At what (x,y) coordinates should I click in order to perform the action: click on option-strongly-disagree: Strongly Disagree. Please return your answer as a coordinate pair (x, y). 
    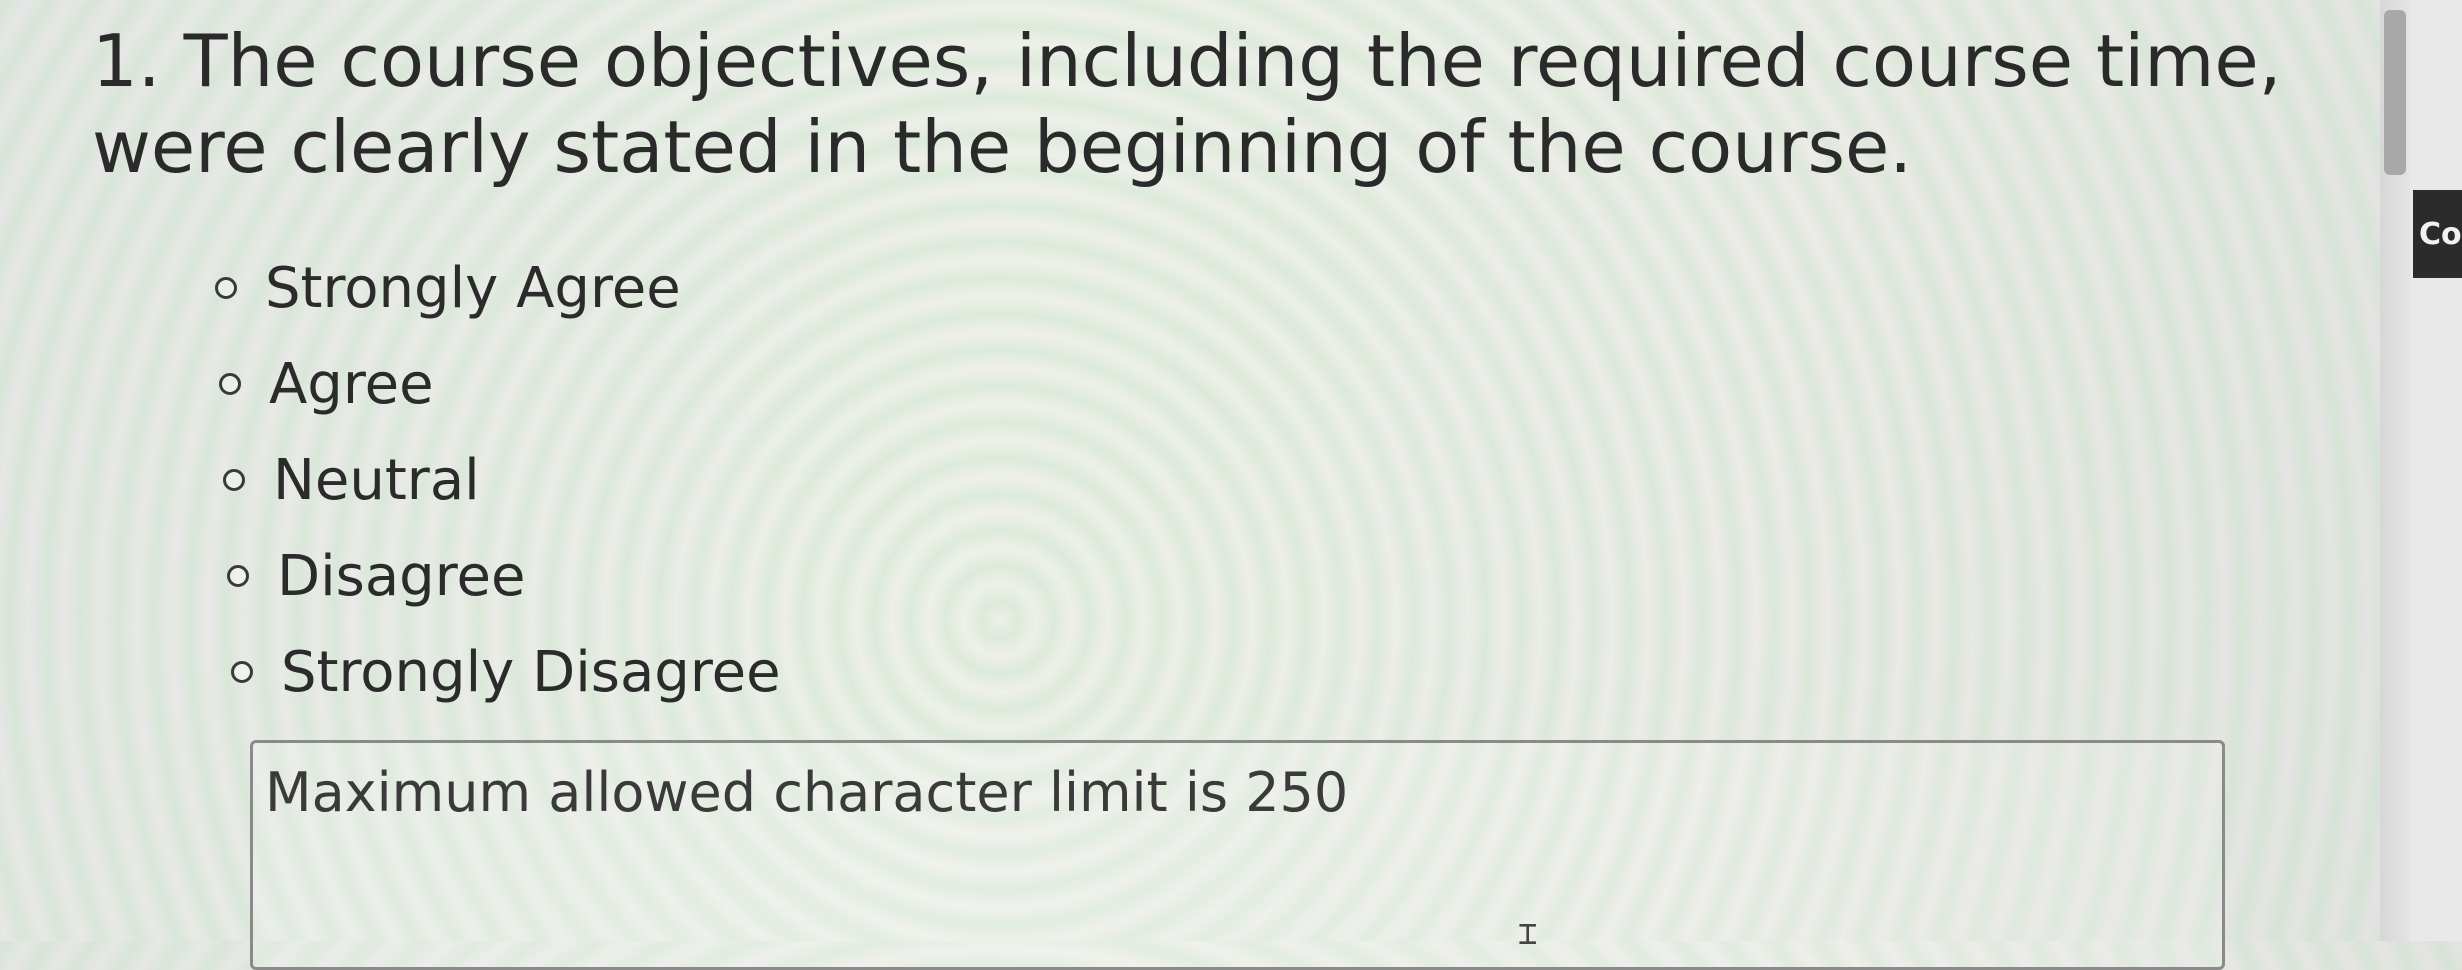
    Looking at the image, I should click on (506, 672).